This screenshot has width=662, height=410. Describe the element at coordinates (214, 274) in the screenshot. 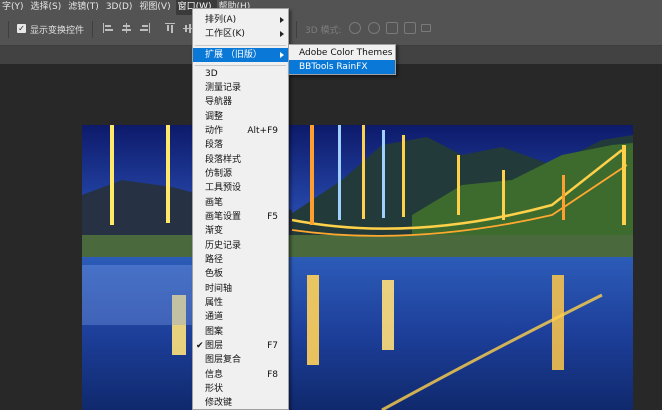

I see `menu-item-label: 色板` at that location.